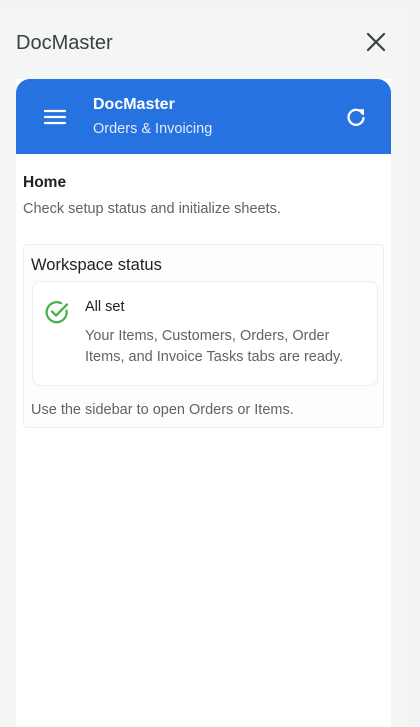 Image resolution: width=420 pixels, height=727 pixels. Describe the element at coordinates (55, 117) in the screenshot. I see `hamburger-menu-icon` at that location.